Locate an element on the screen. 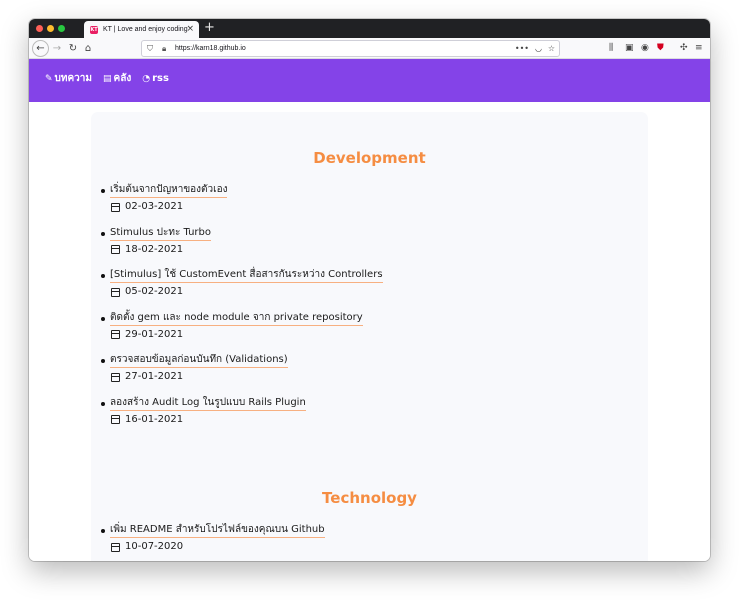 The width and height of the screenshot is (739, 600). post-date: 18-02-2021 is located at coordinates (147, 250).